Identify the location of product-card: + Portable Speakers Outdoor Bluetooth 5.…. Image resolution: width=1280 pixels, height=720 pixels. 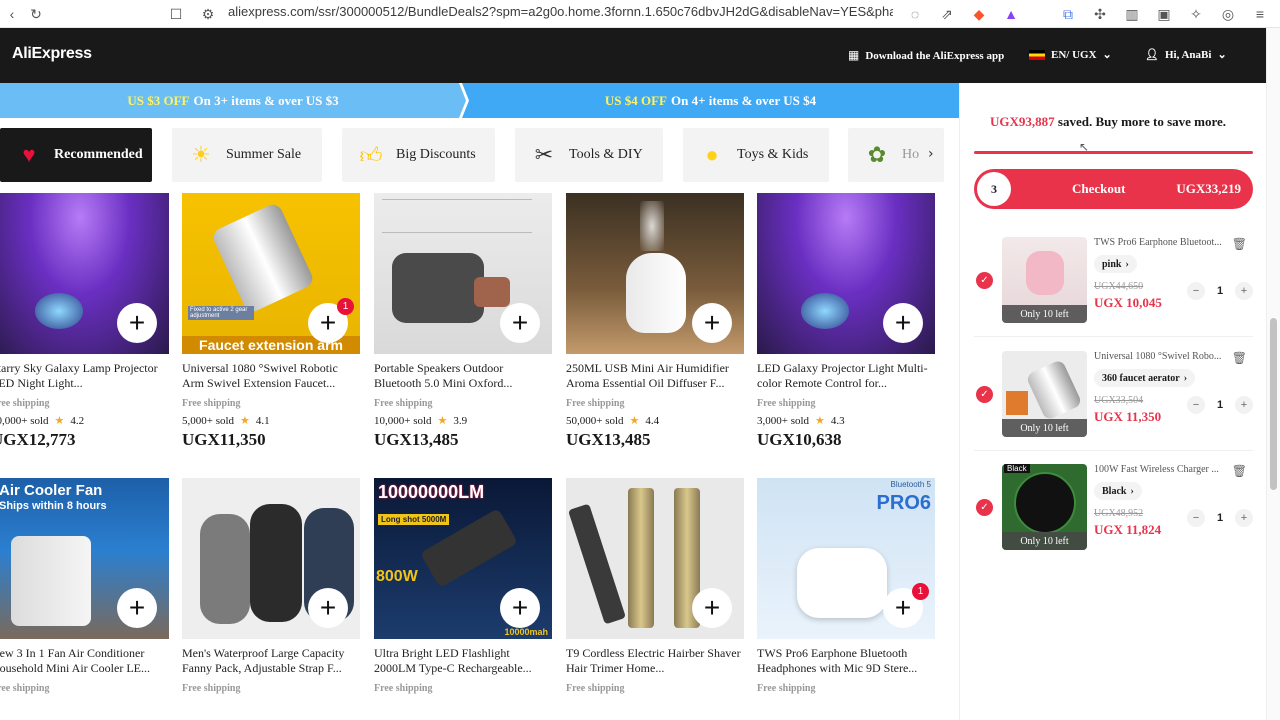
(463, 321).